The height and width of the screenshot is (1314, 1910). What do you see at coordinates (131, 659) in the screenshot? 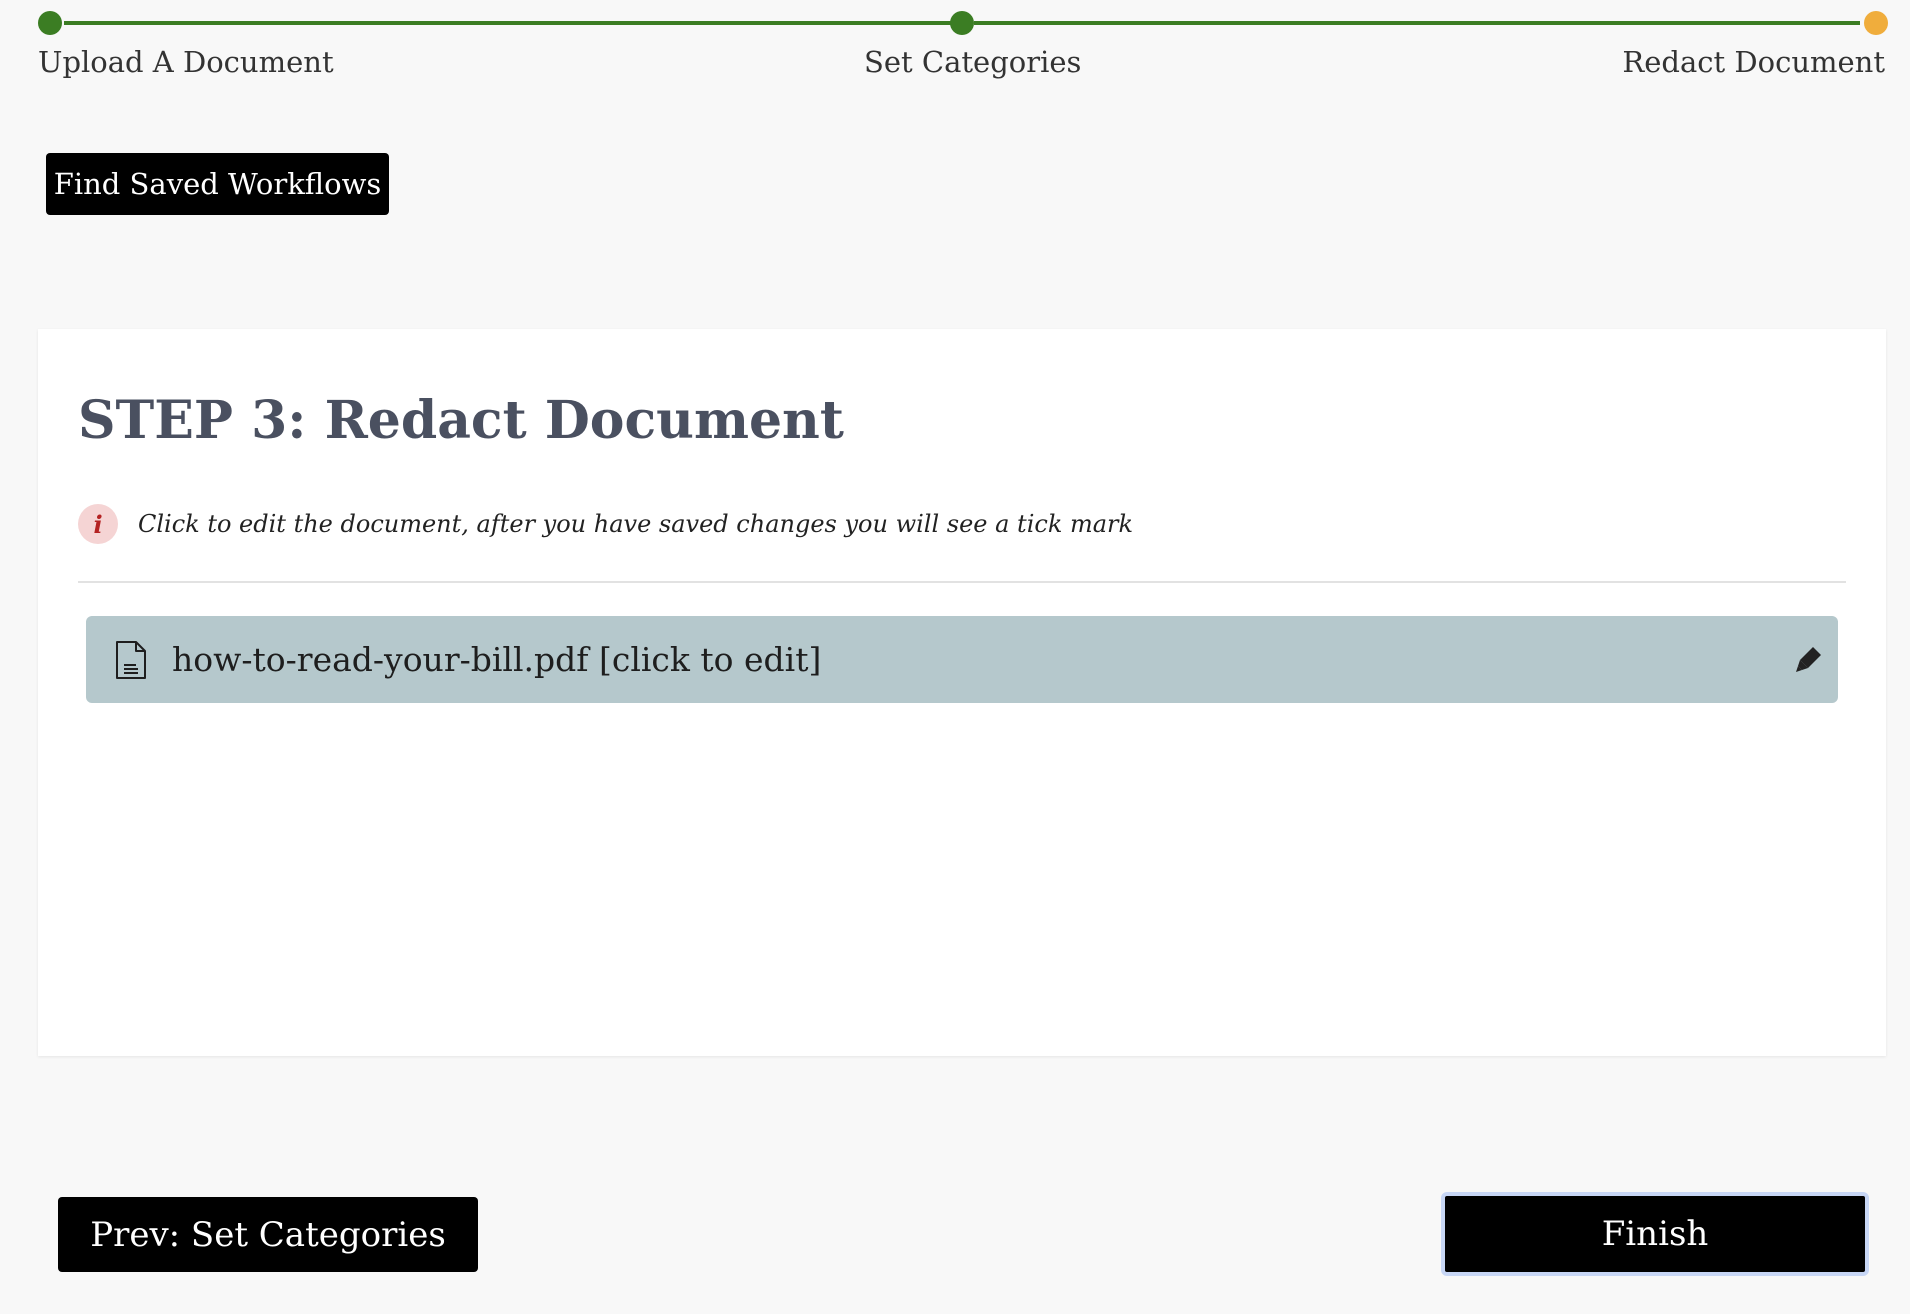
I see `document-icon` at bounding box center [131, 659].